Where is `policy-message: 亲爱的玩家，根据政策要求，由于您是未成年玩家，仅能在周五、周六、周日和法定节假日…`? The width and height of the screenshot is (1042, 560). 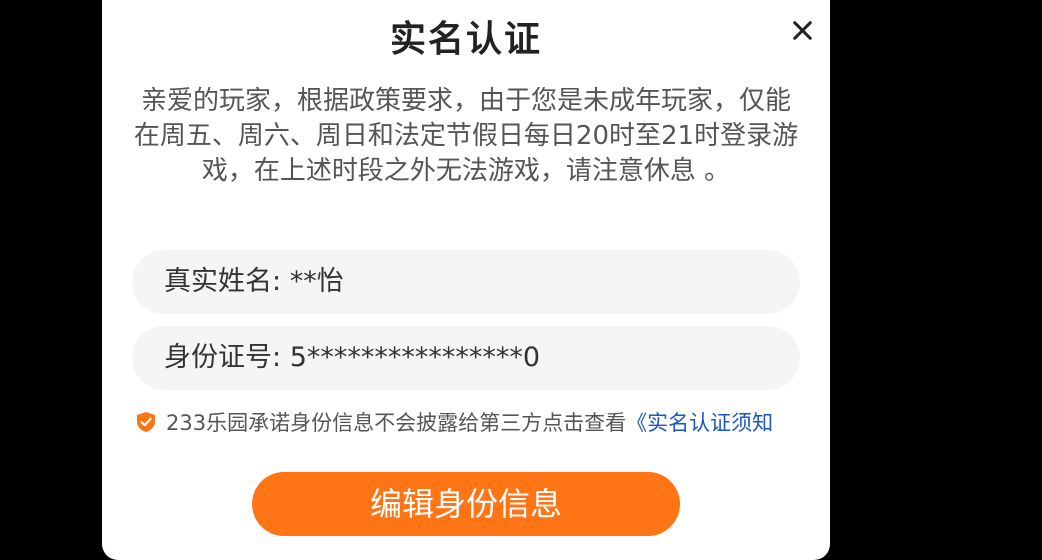
policy-message: 亲爱的玩家，根据政策要求，由于您是未成年玩家，仅能在周五、周六、周日和法定节假日… is located at coordinates (466, 136).